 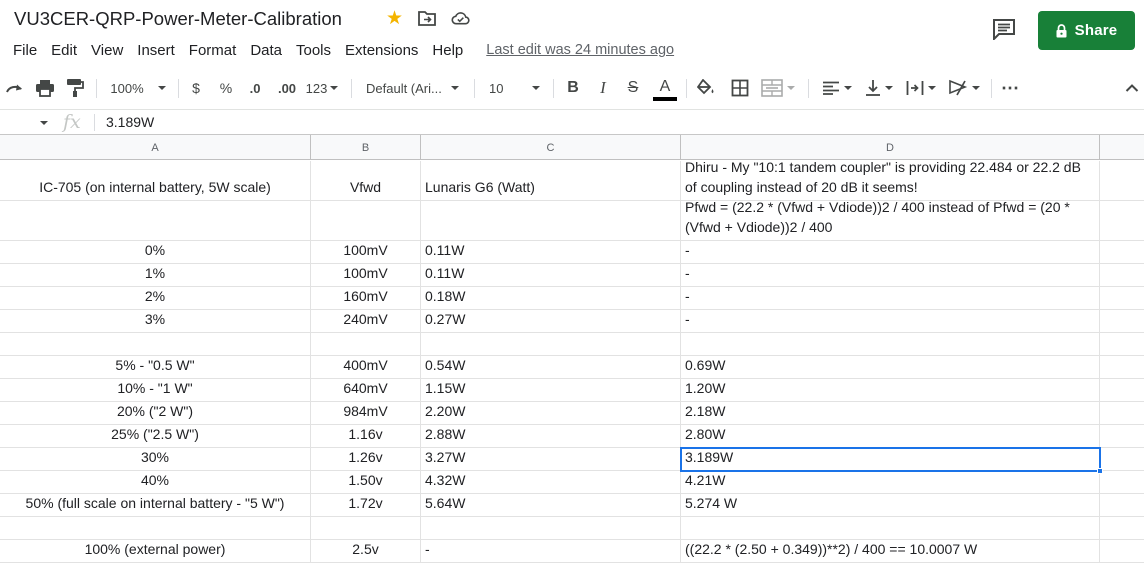 What do you see at coordinates (366, 505) in the screenshot?
I see `cell-b: 1.72v` at bounding box center [366, 505].